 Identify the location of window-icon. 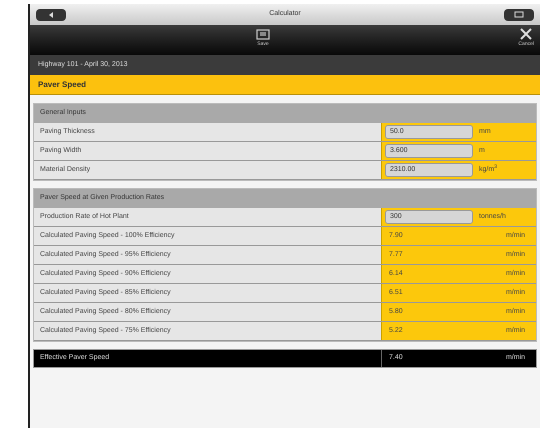
(519, 14).